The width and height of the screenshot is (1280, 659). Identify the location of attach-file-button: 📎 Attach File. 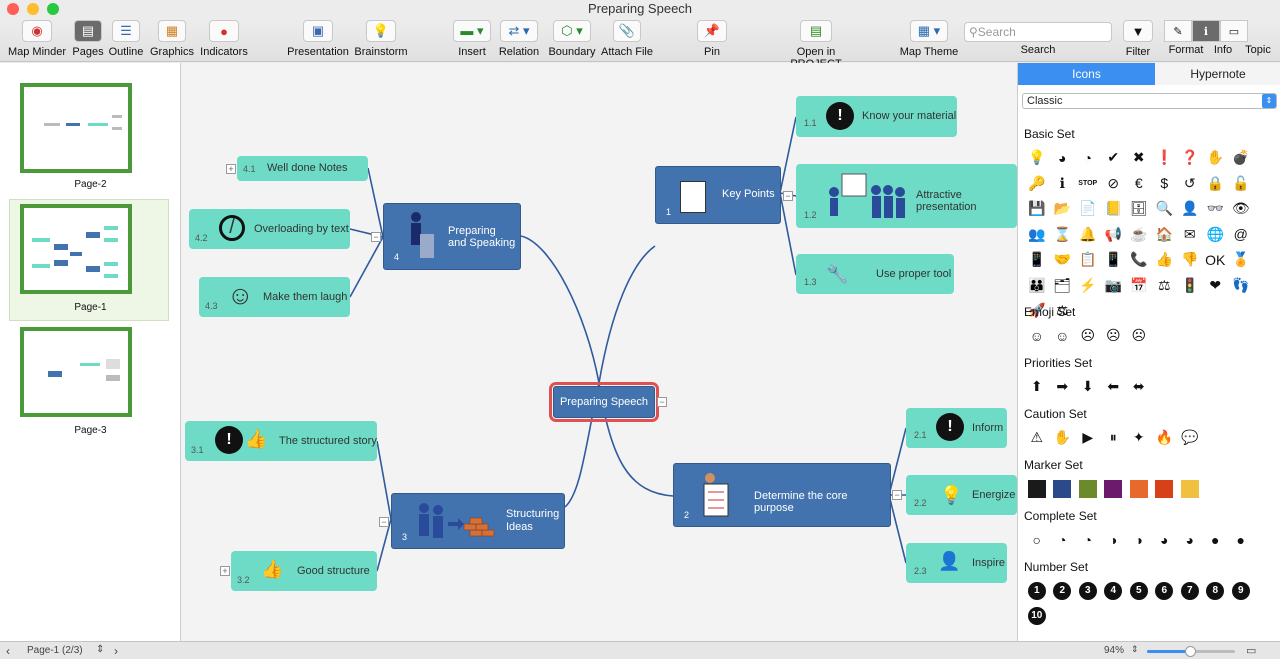
(627, 39).